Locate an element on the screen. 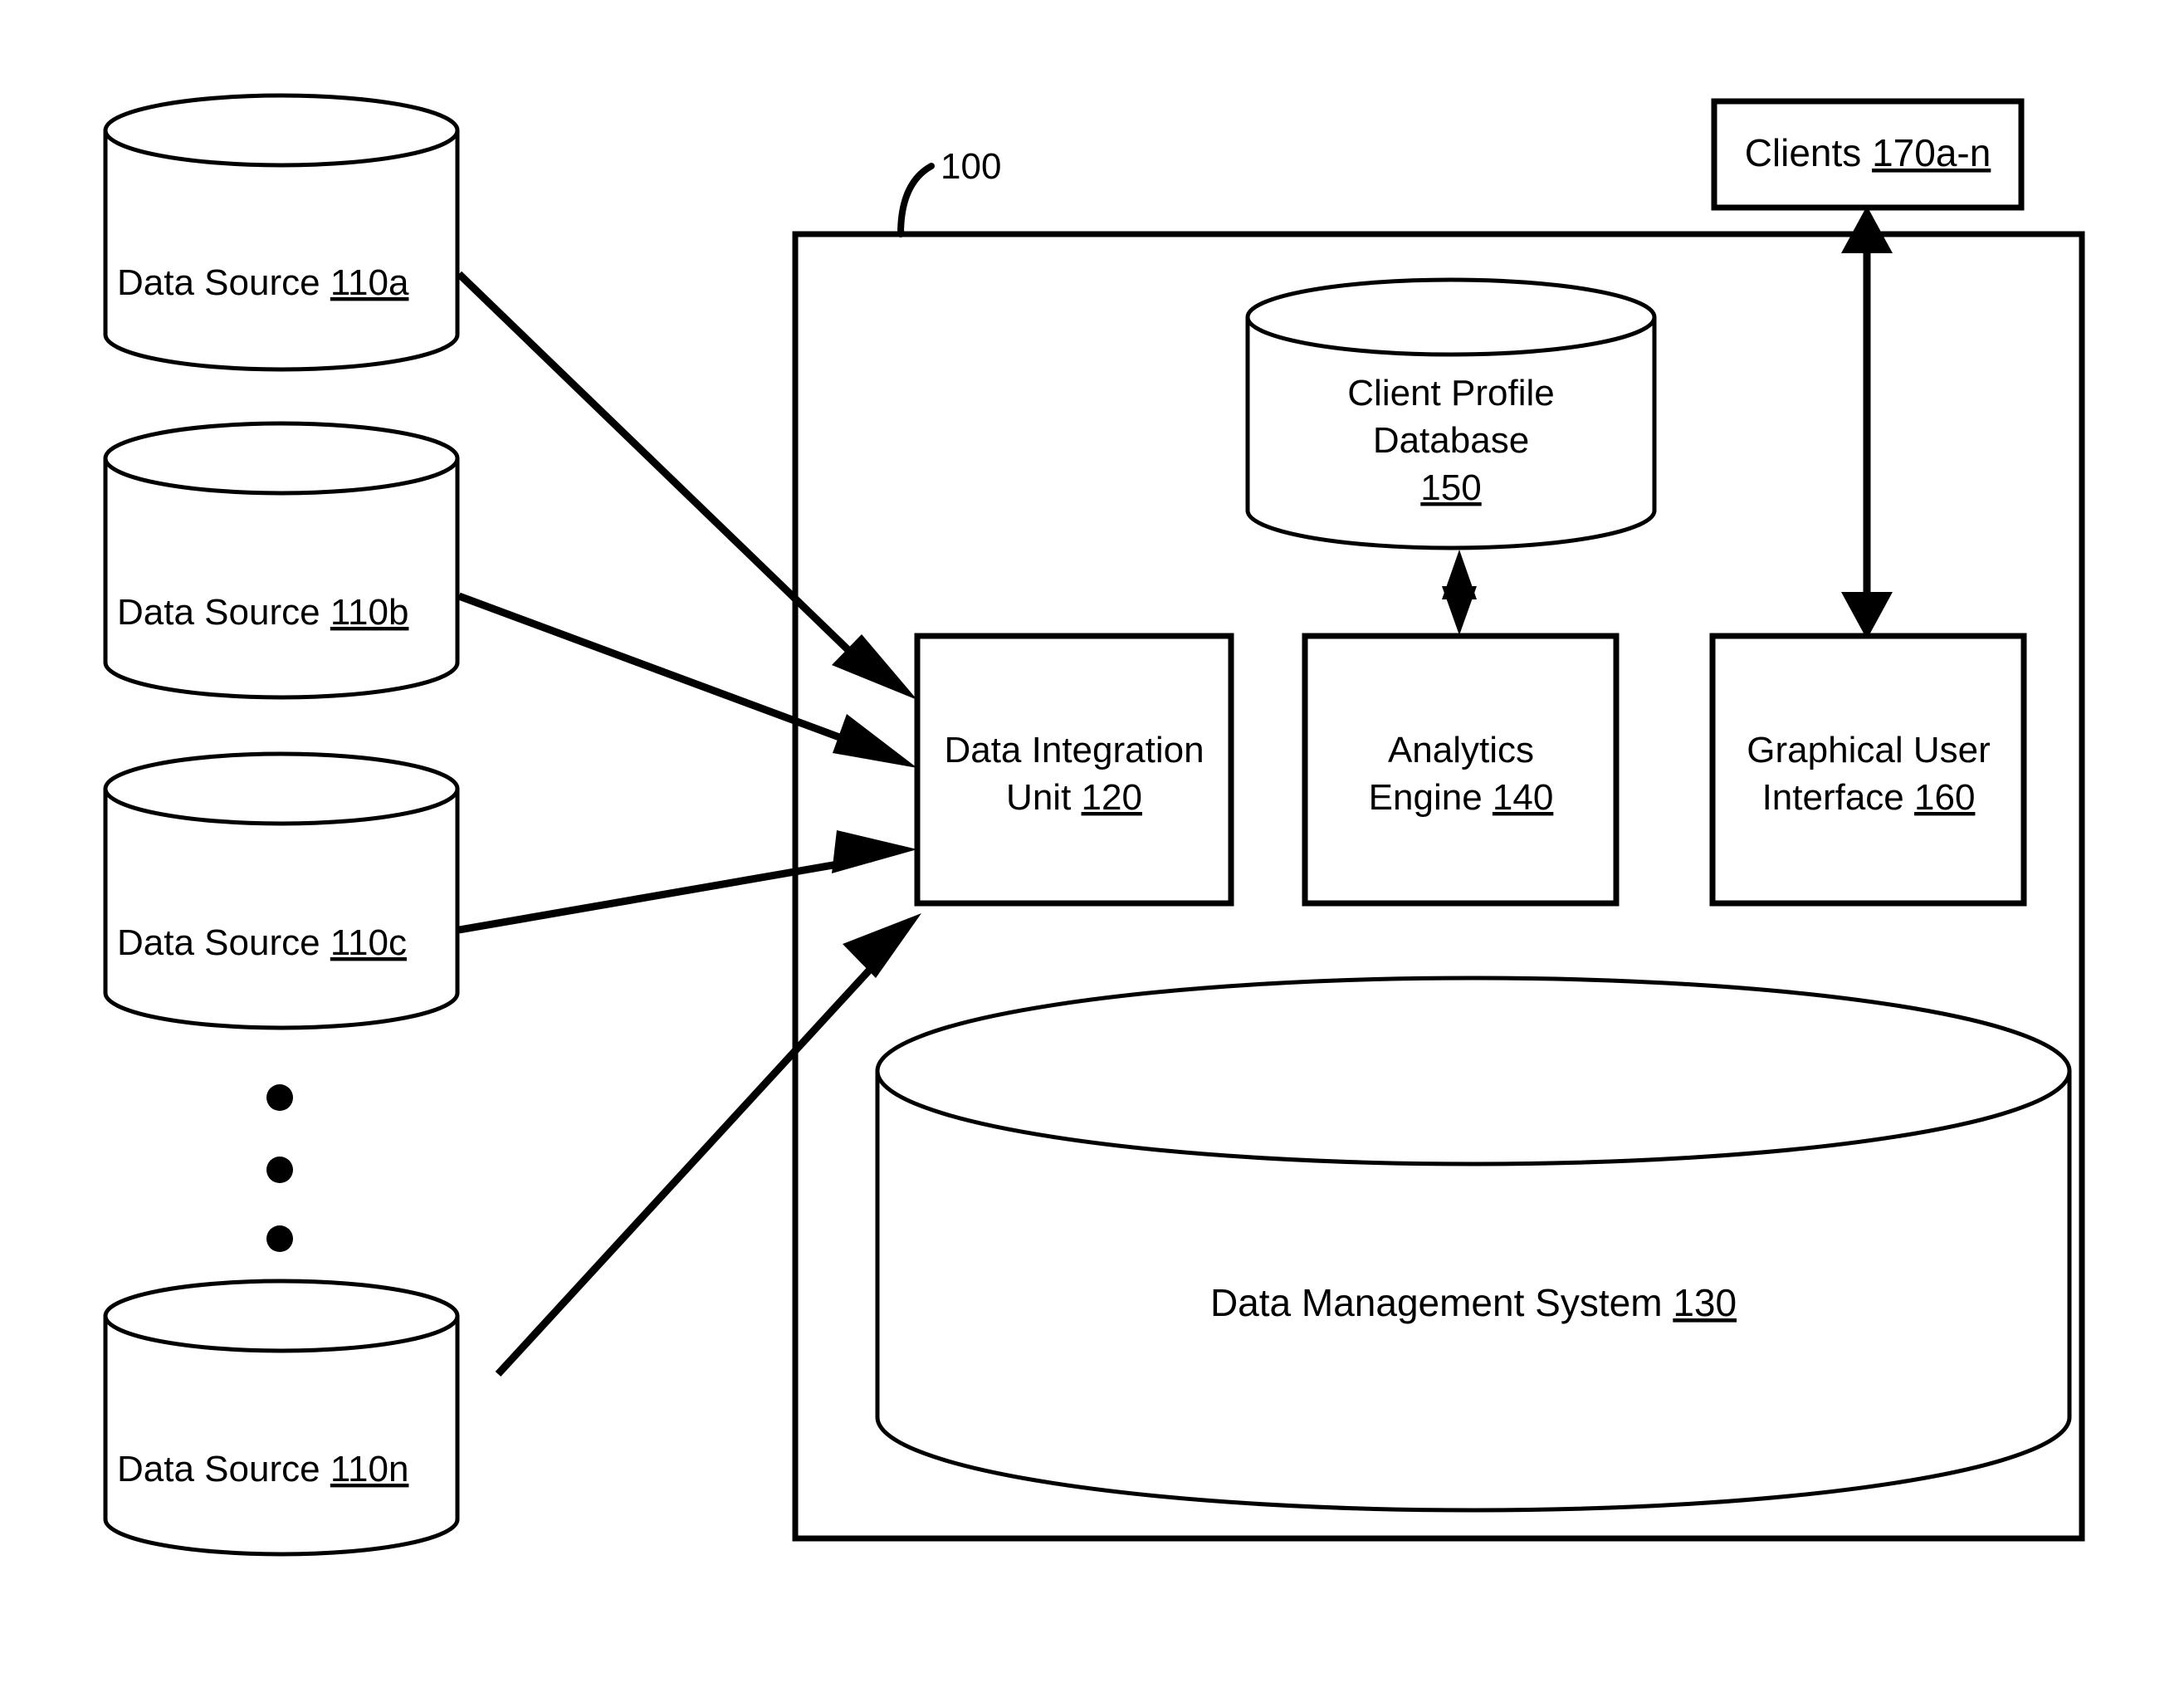  data-integration-unit-box: Data Integration Unit 120 is located at coordinates (1074, 770).